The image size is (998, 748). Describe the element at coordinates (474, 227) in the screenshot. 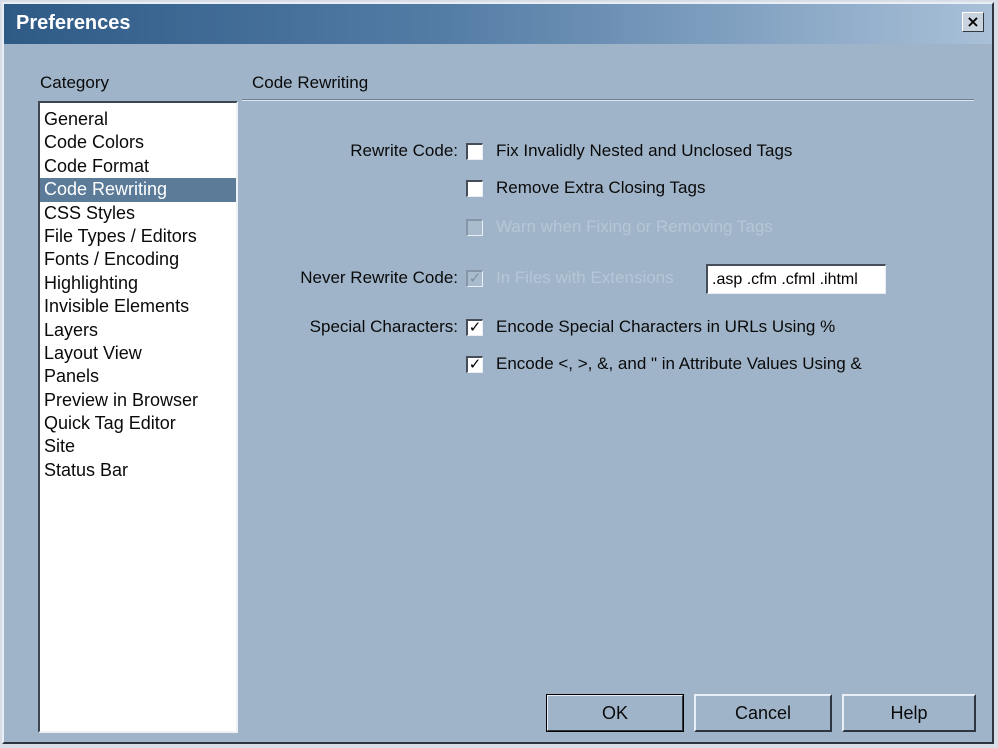

I see `warn-fixing-checkbox` at that location.